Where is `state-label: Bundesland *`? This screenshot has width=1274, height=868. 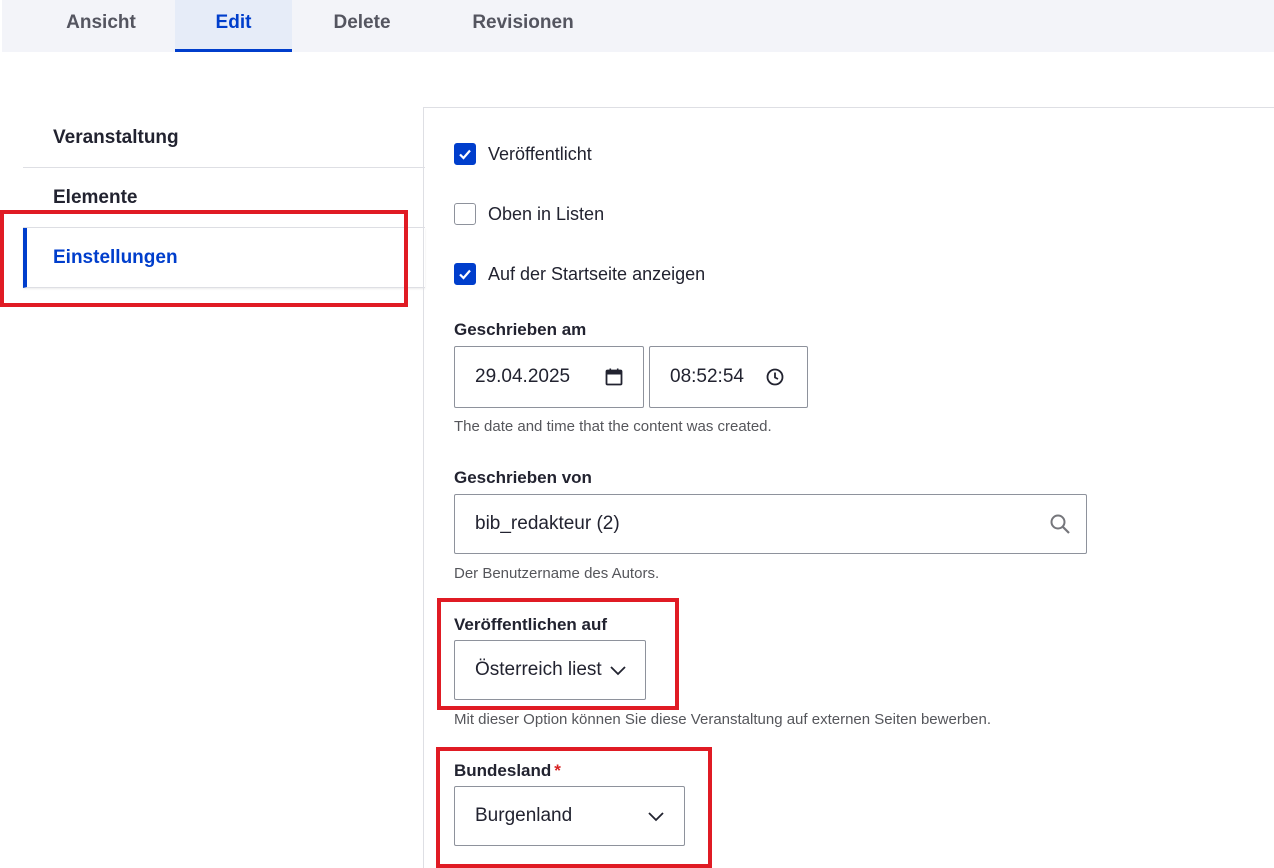 state-label: Bundesland * is located at coordinates (507, 771).